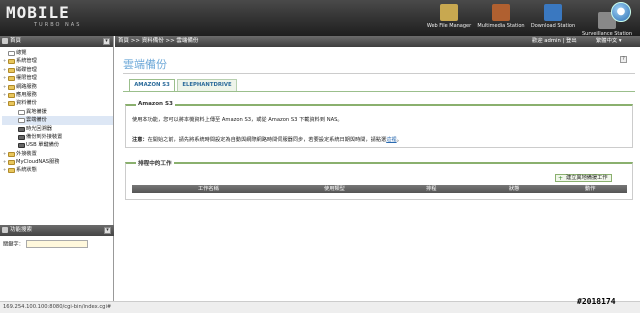 This screenshot has width=640, height=313. I want to click on sidebar-item: 時光回溯器, so click(57, 129).